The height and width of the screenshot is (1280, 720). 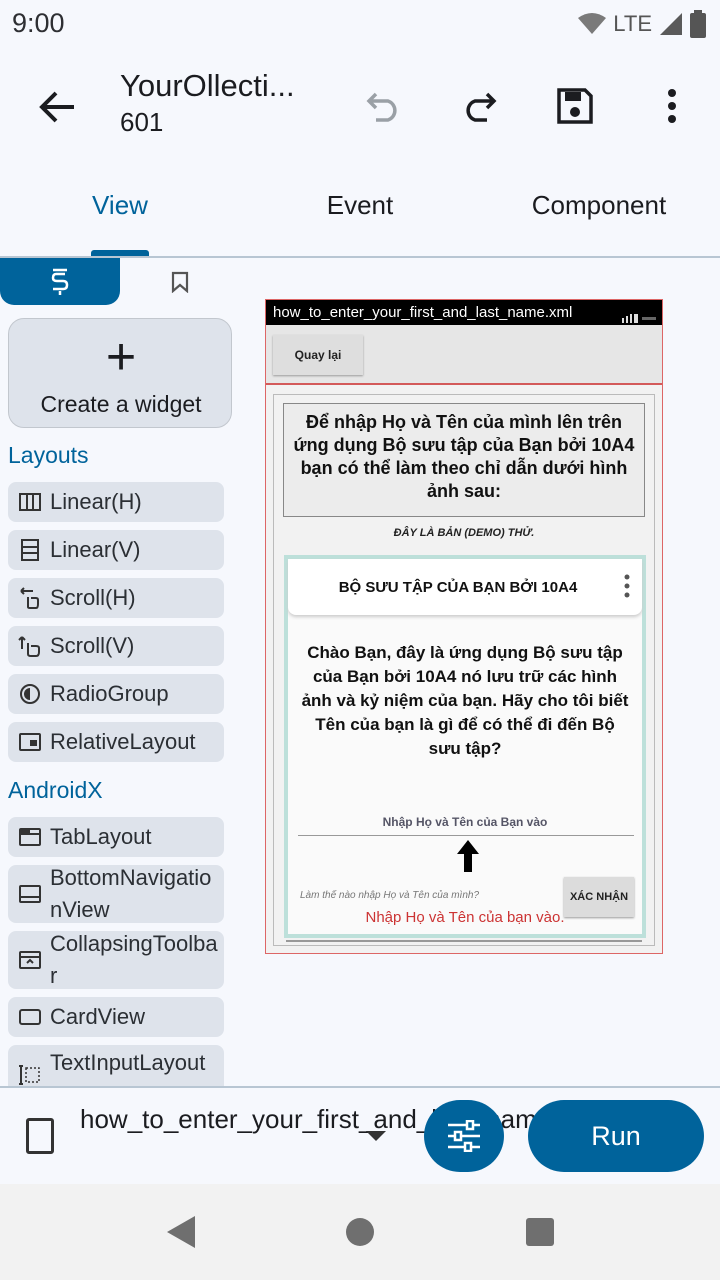 What do you see at coordinates (30, 646) in the screenshot?
I see `scroll-vertical-icon` at bounding box center [30, 646].